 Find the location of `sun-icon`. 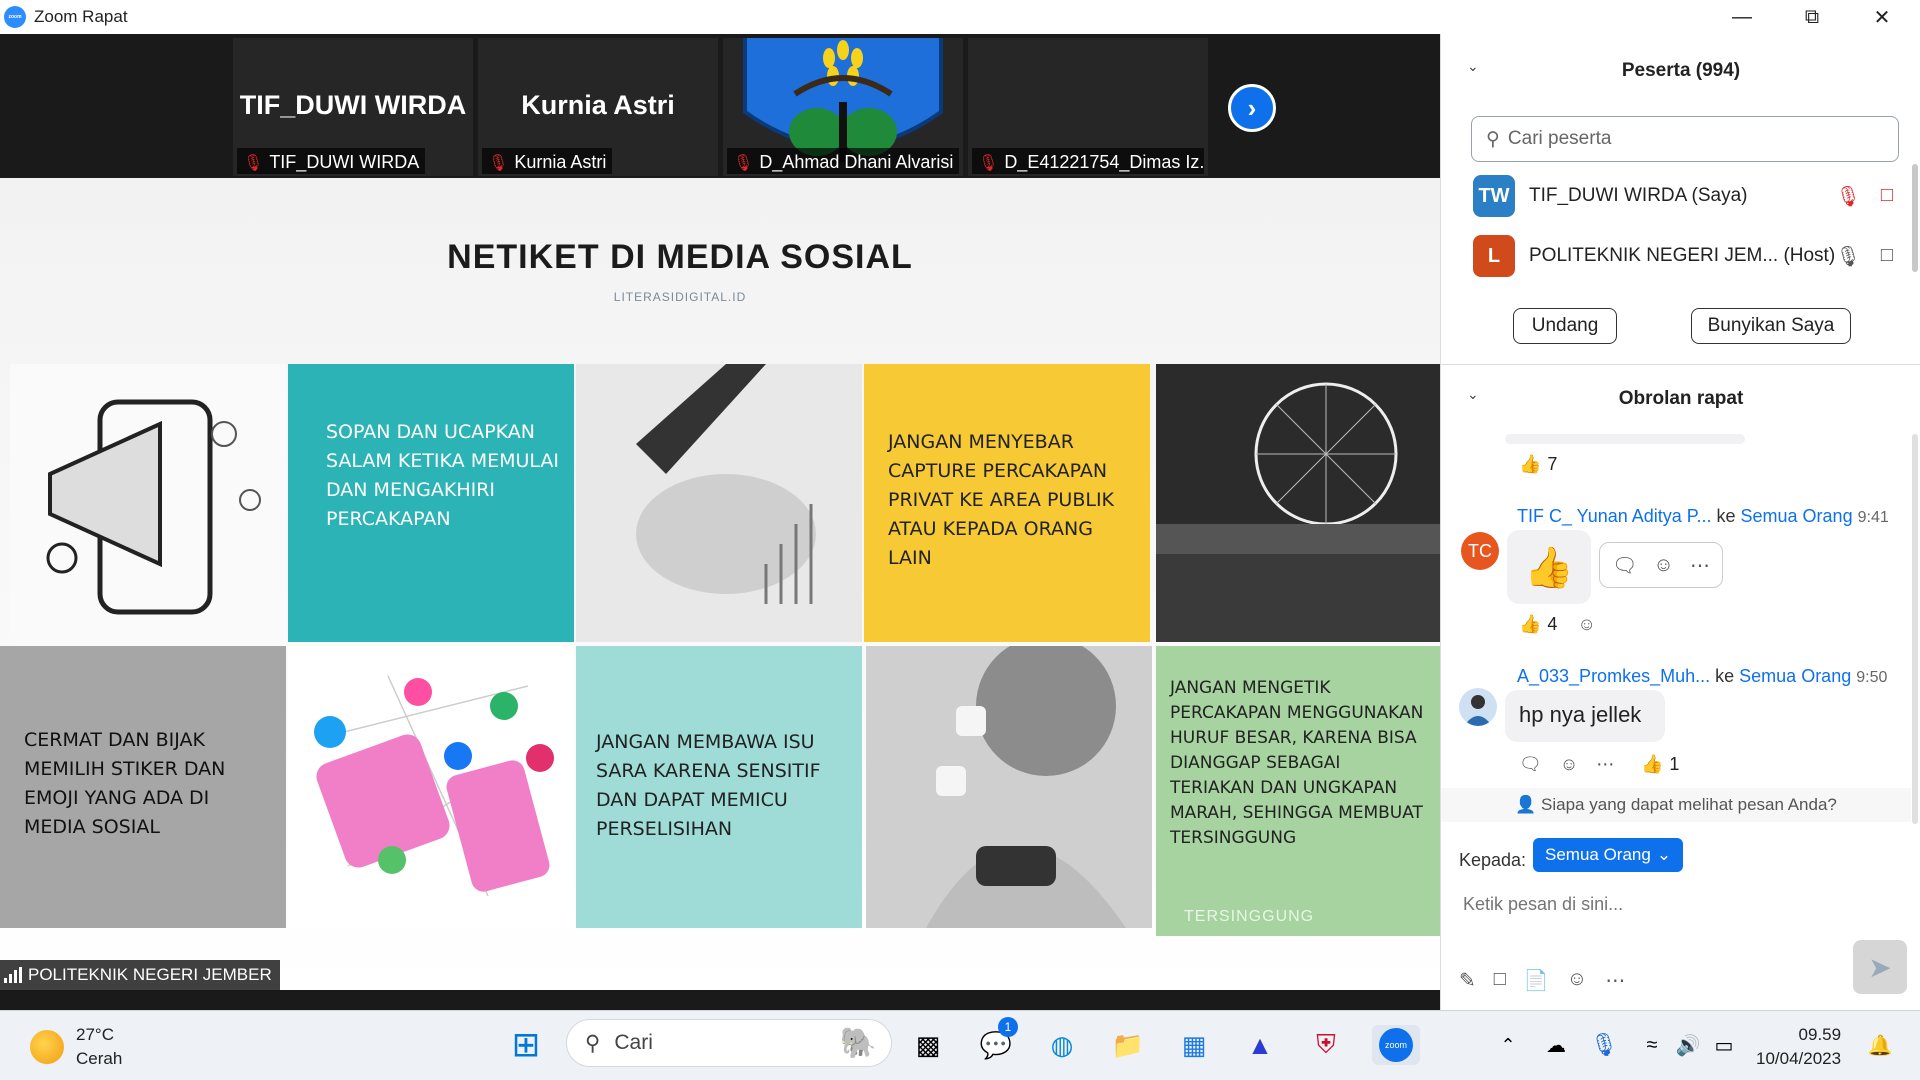

sun-icon is located at coordinates (47, 1047).